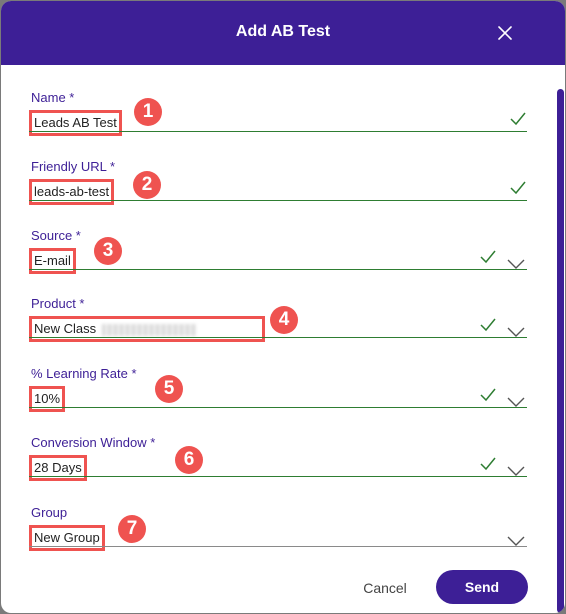  I want to click on annotation-badge-2: 2, so click(147, 185).